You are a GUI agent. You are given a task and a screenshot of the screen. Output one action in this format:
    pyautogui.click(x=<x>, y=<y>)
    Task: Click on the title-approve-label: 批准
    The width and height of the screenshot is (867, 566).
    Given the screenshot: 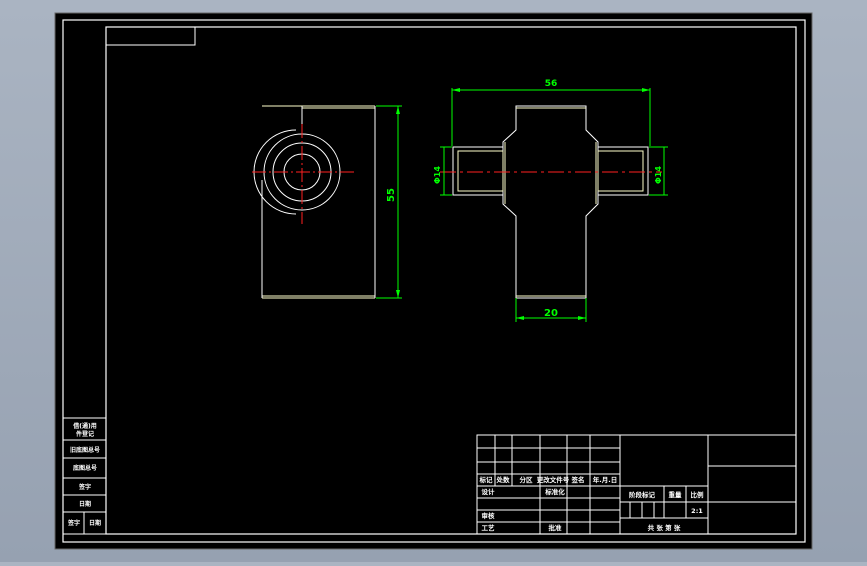 What is the action you would take?
    pyautogui.click(x=556, y=527)
    